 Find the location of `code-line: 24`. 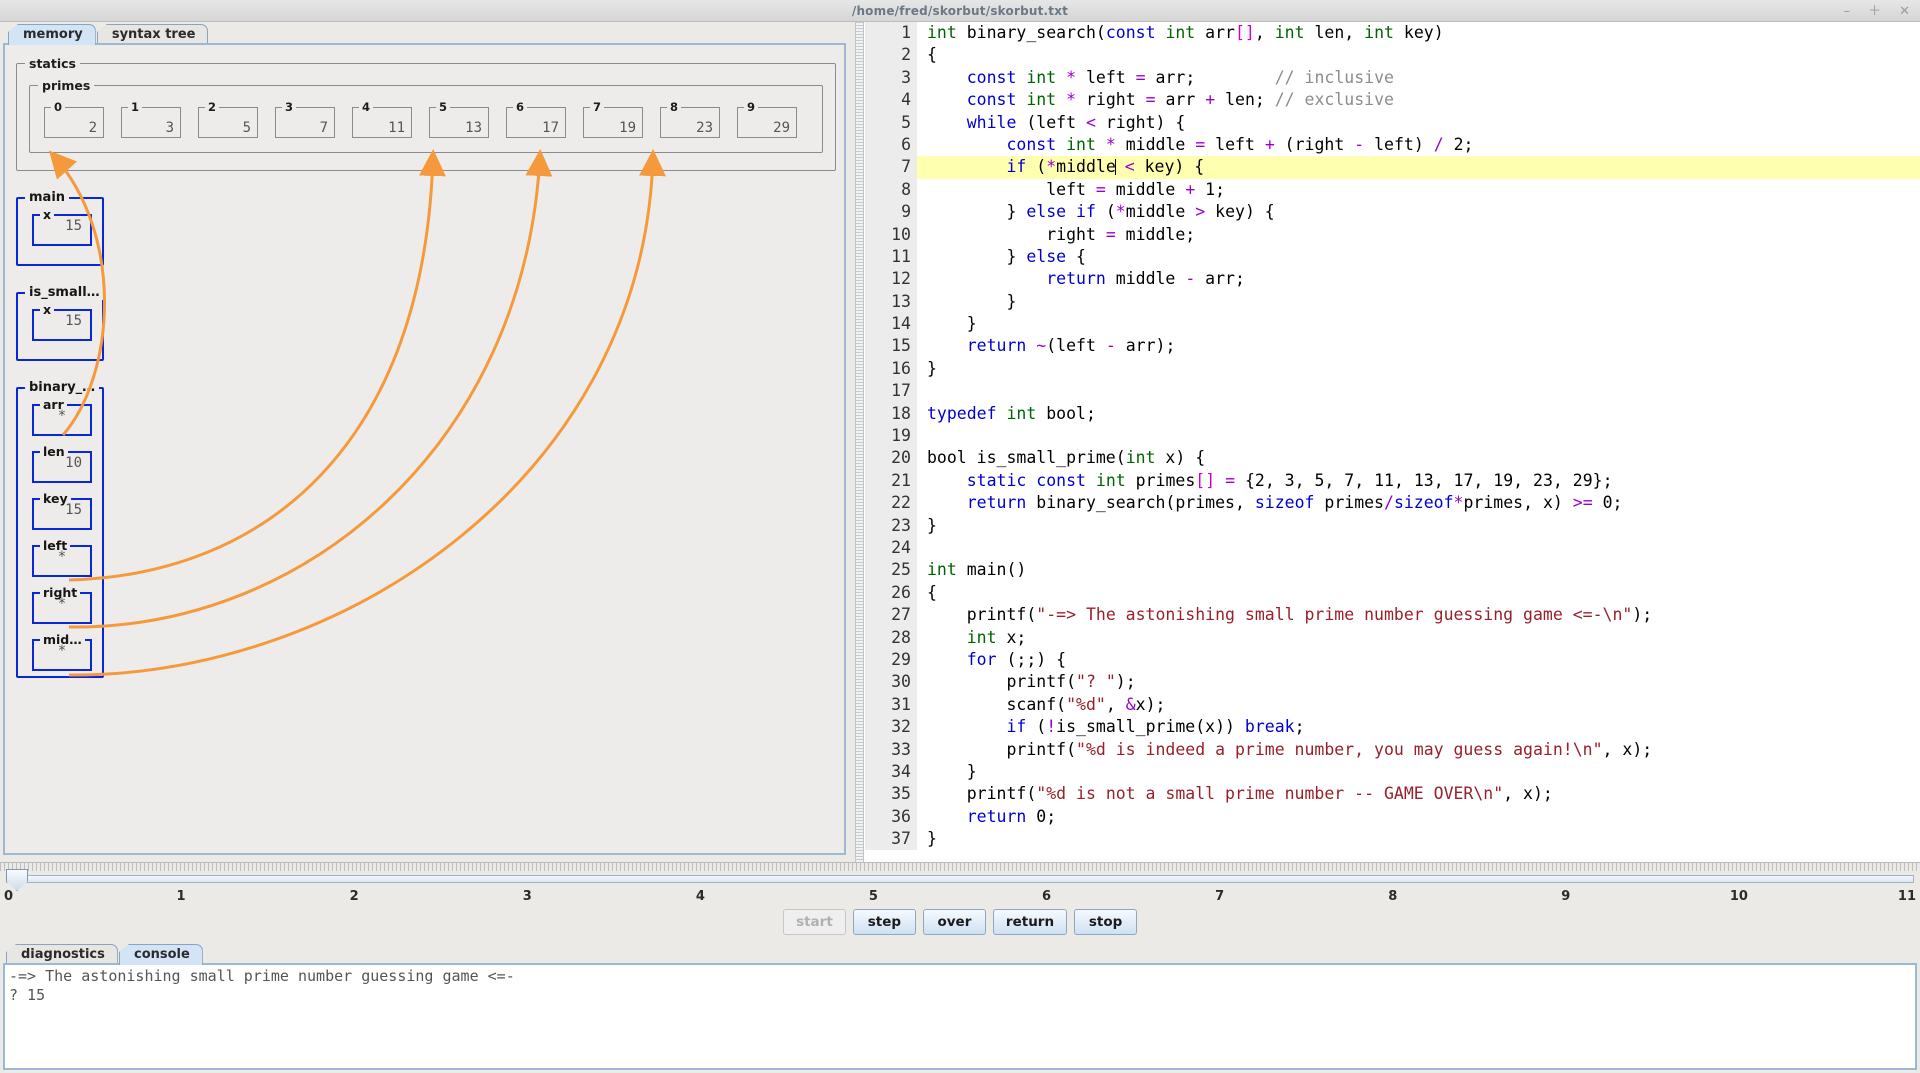

code-line: 24 is located at coordinates (1392, 548).